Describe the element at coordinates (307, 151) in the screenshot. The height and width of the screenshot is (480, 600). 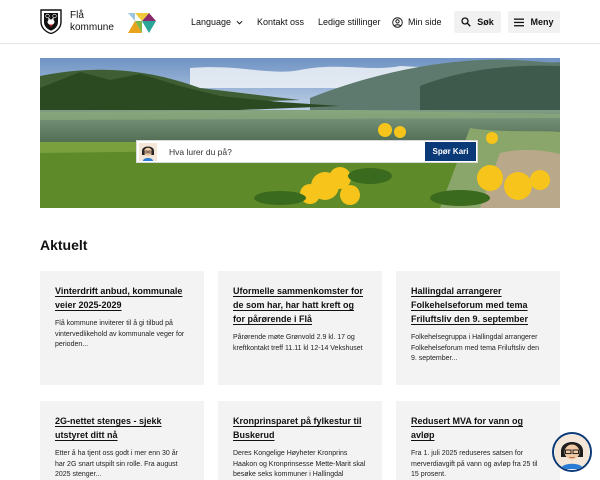
I see `ask-kari-search: Hva lurer du på? Spør Kari` at that location.